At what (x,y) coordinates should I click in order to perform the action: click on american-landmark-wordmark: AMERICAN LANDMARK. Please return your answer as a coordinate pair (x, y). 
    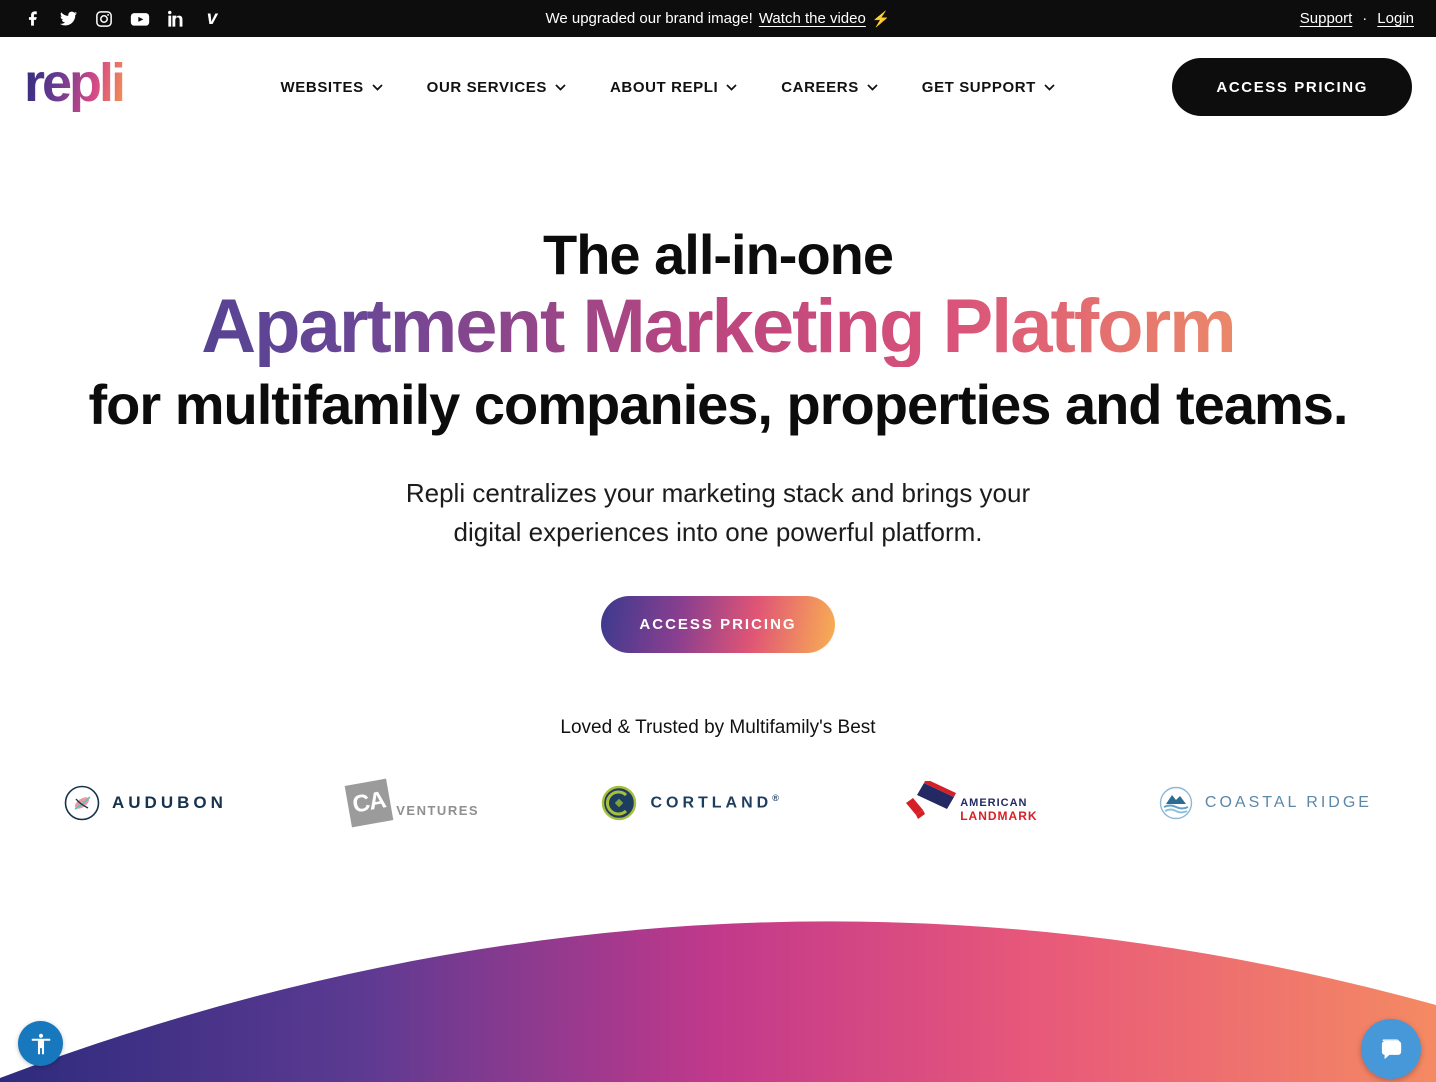
    Looking at the image, I should click on (999, 809).